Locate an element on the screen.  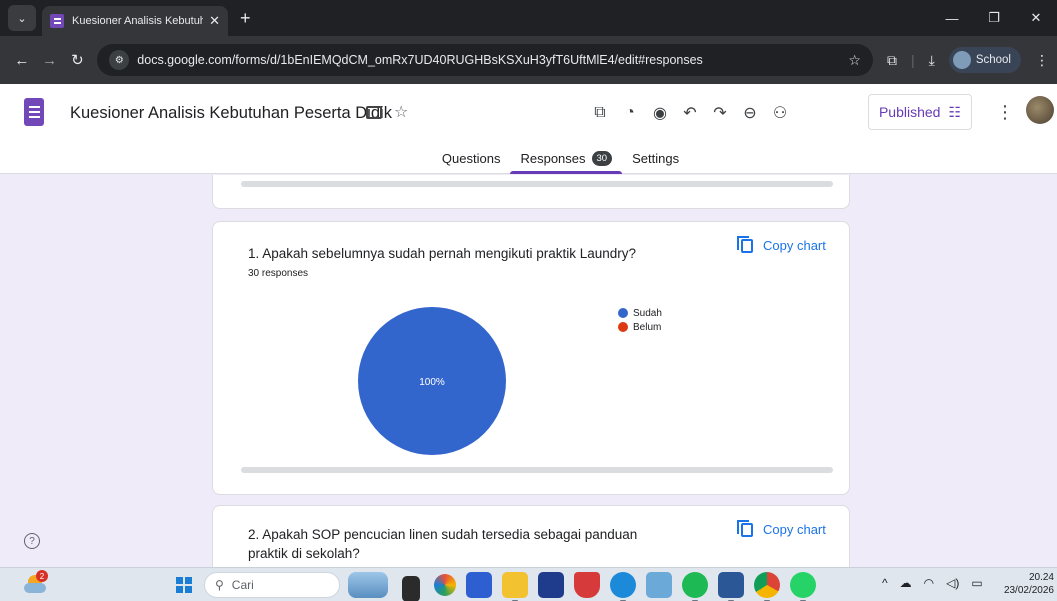
taskbar-clock: 20.24 23/02/2026 is located at coordinates (1022, 584).